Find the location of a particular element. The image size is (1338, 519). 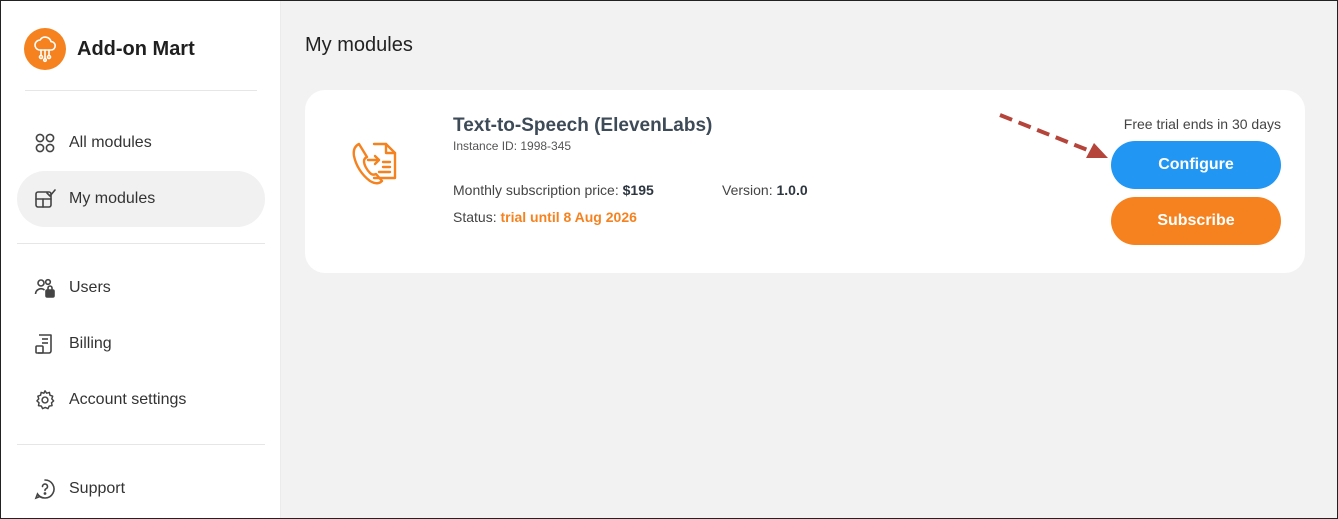

sidebar-item-billing: Billing is located at coordinates (141, 344).